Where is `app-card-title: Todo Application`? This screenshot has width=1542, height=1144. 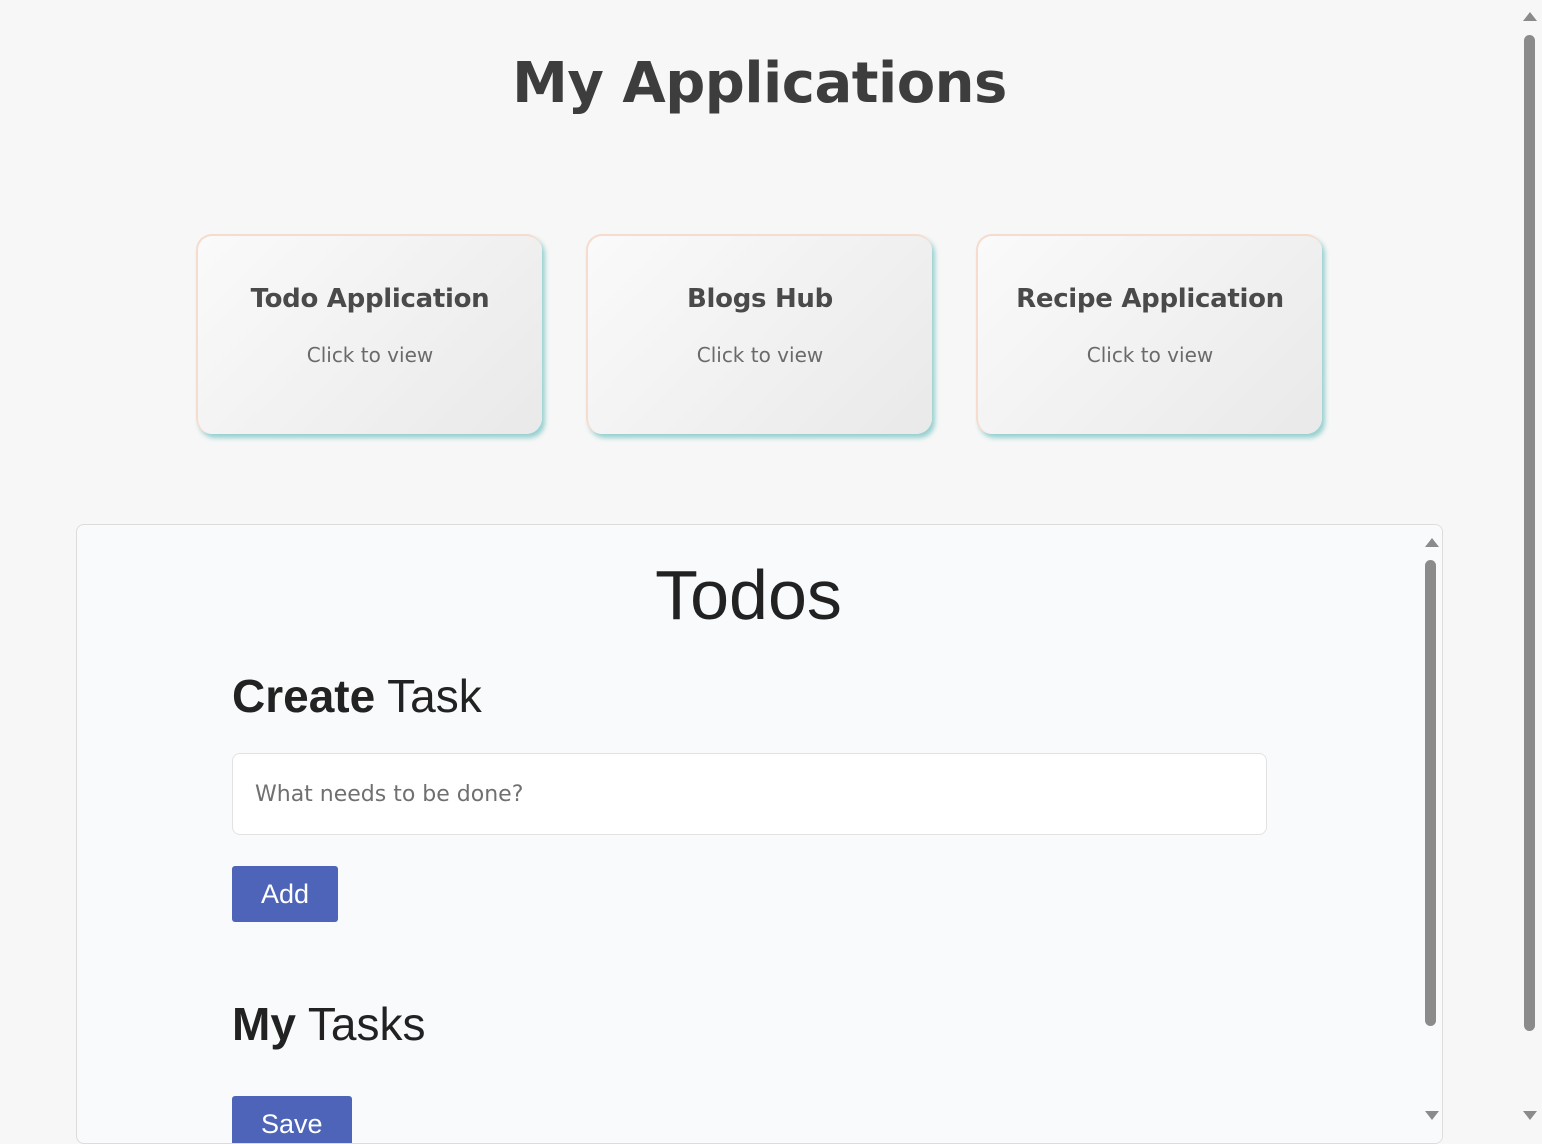 app-card-title: Todo Application is located at coordinates (370, 299).